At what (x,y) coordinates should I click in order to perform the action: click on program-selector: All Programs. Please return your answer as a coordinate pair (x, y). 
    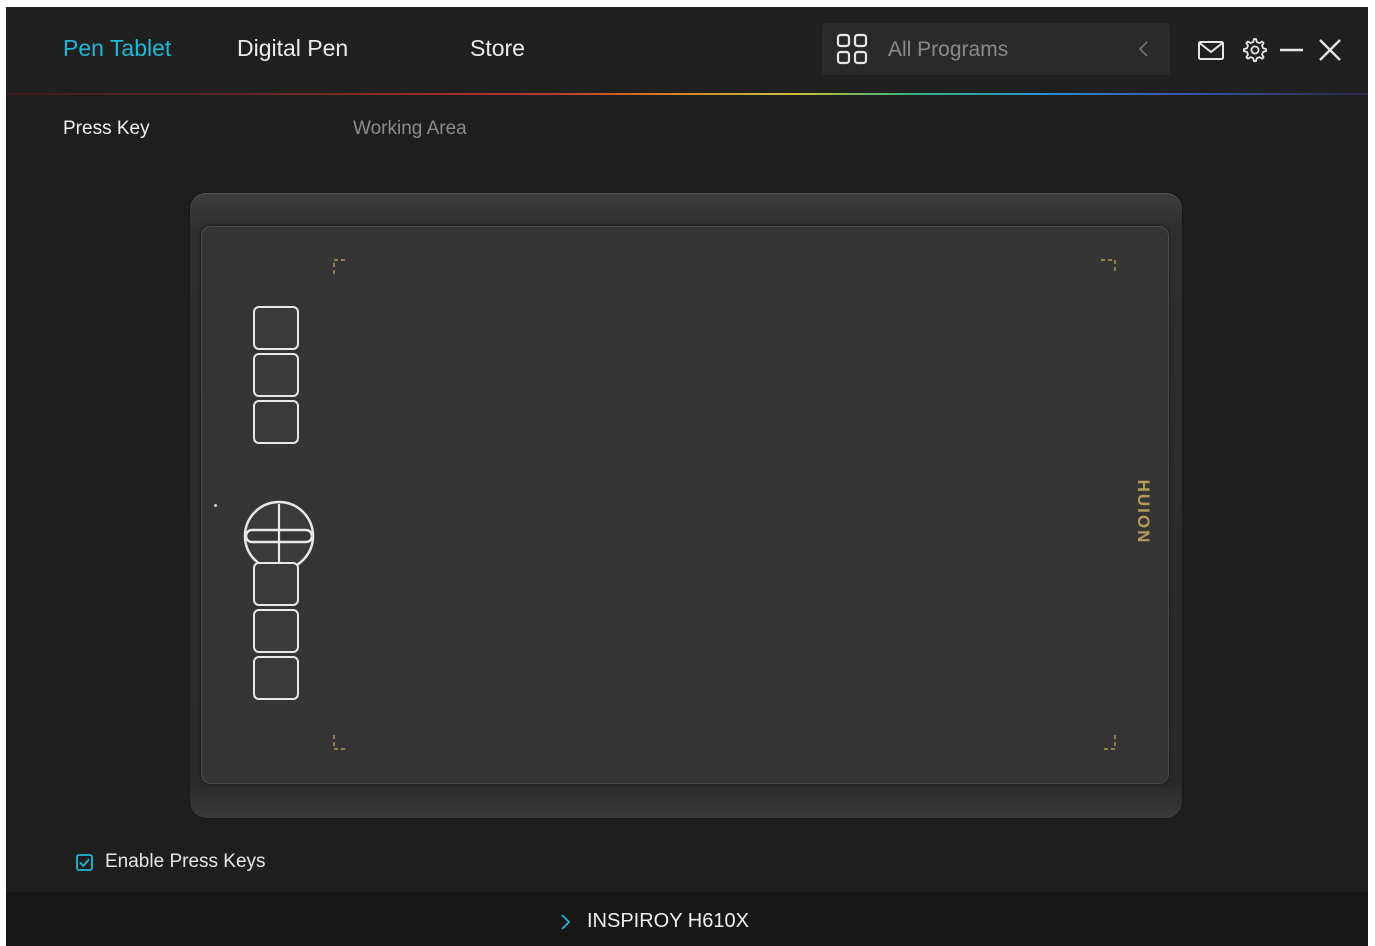
    Looking at the image, I should click on (996, 49).